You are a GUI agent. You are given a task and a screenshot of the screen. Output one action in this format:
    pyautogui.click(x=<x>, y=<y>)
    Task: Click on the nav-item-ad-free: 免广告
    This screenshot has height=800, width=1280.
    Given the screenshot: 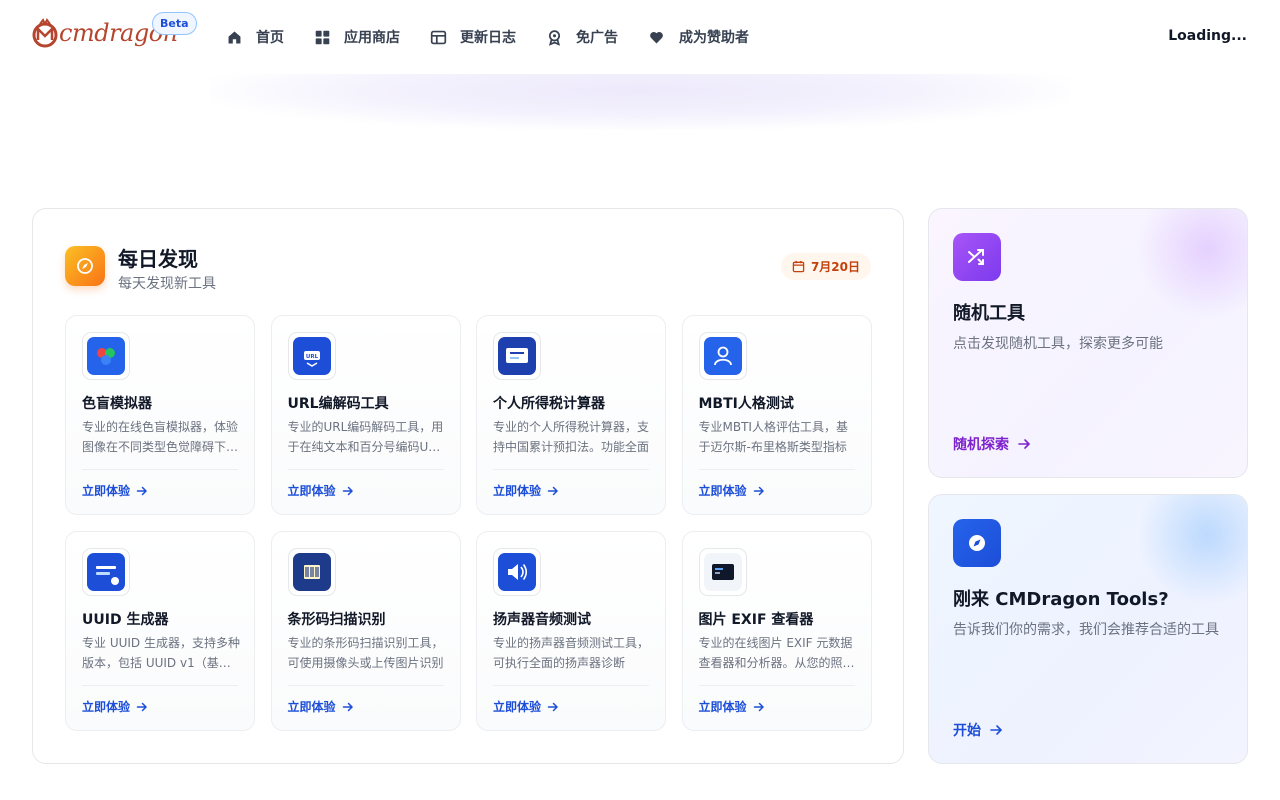 What is the action you would take?
    pyautogui.click(x=582, y=37)
    